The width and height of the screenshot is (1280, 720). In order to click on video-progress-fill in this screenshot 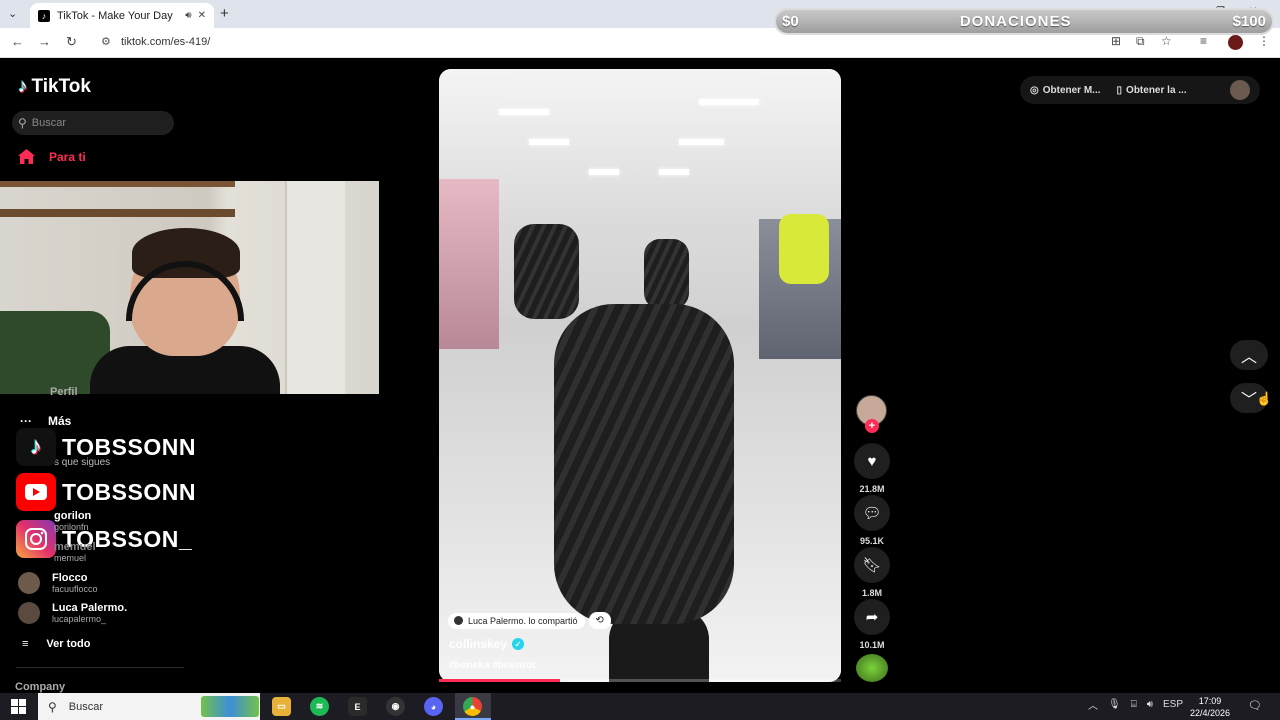, I will do `click(499, 680)`.